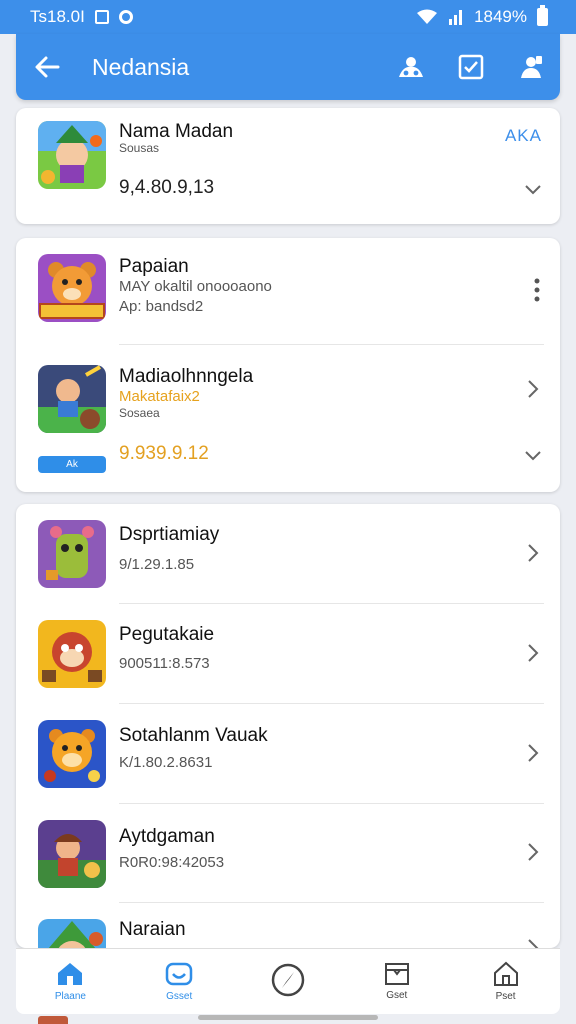 This screenshot has height=1024, width=576. I want to click on nav-item-profile: Pset, so click(506, 981).